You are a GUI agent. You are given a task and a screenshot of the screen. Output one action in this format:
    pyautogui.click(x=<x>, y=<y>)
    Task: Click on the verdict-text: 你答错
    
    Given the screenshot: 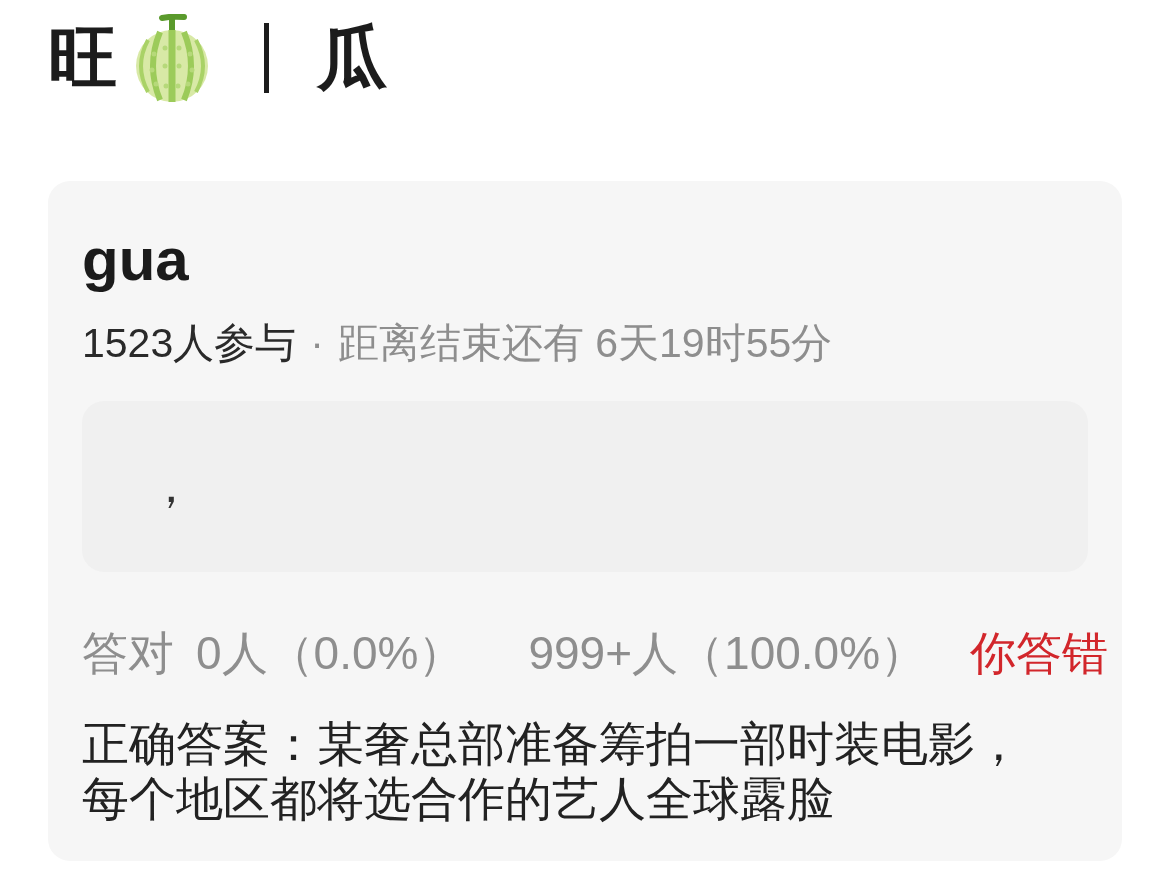 What is the action you would take?
    pyautogui.click(x=1039, y=653)
    